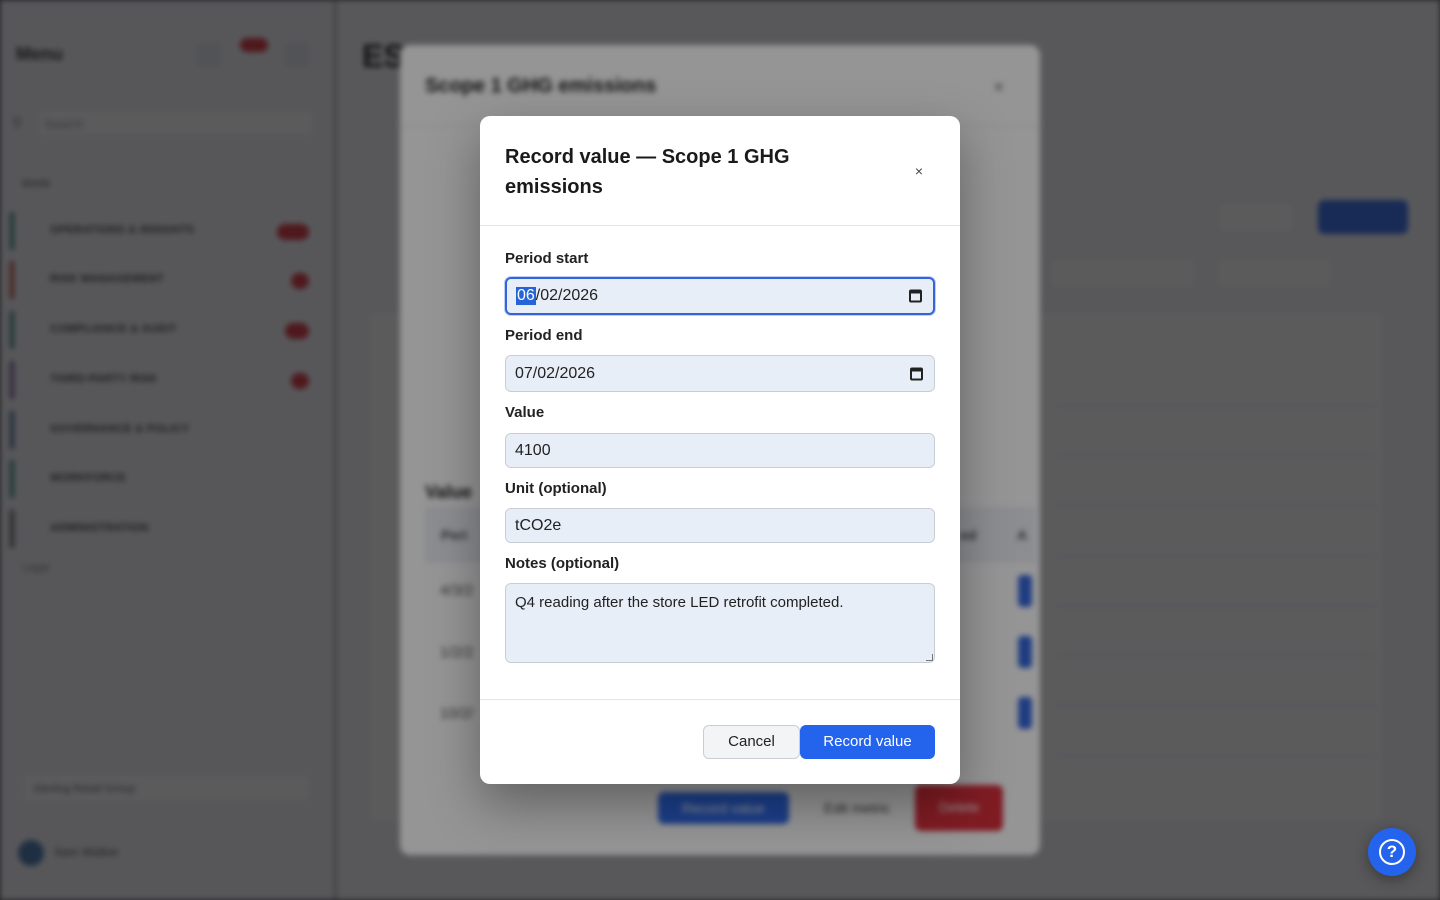  Describe the element at coordinates (720, 296) in the screenshot. I see `period-start-input: 06/02/2026` at that location.